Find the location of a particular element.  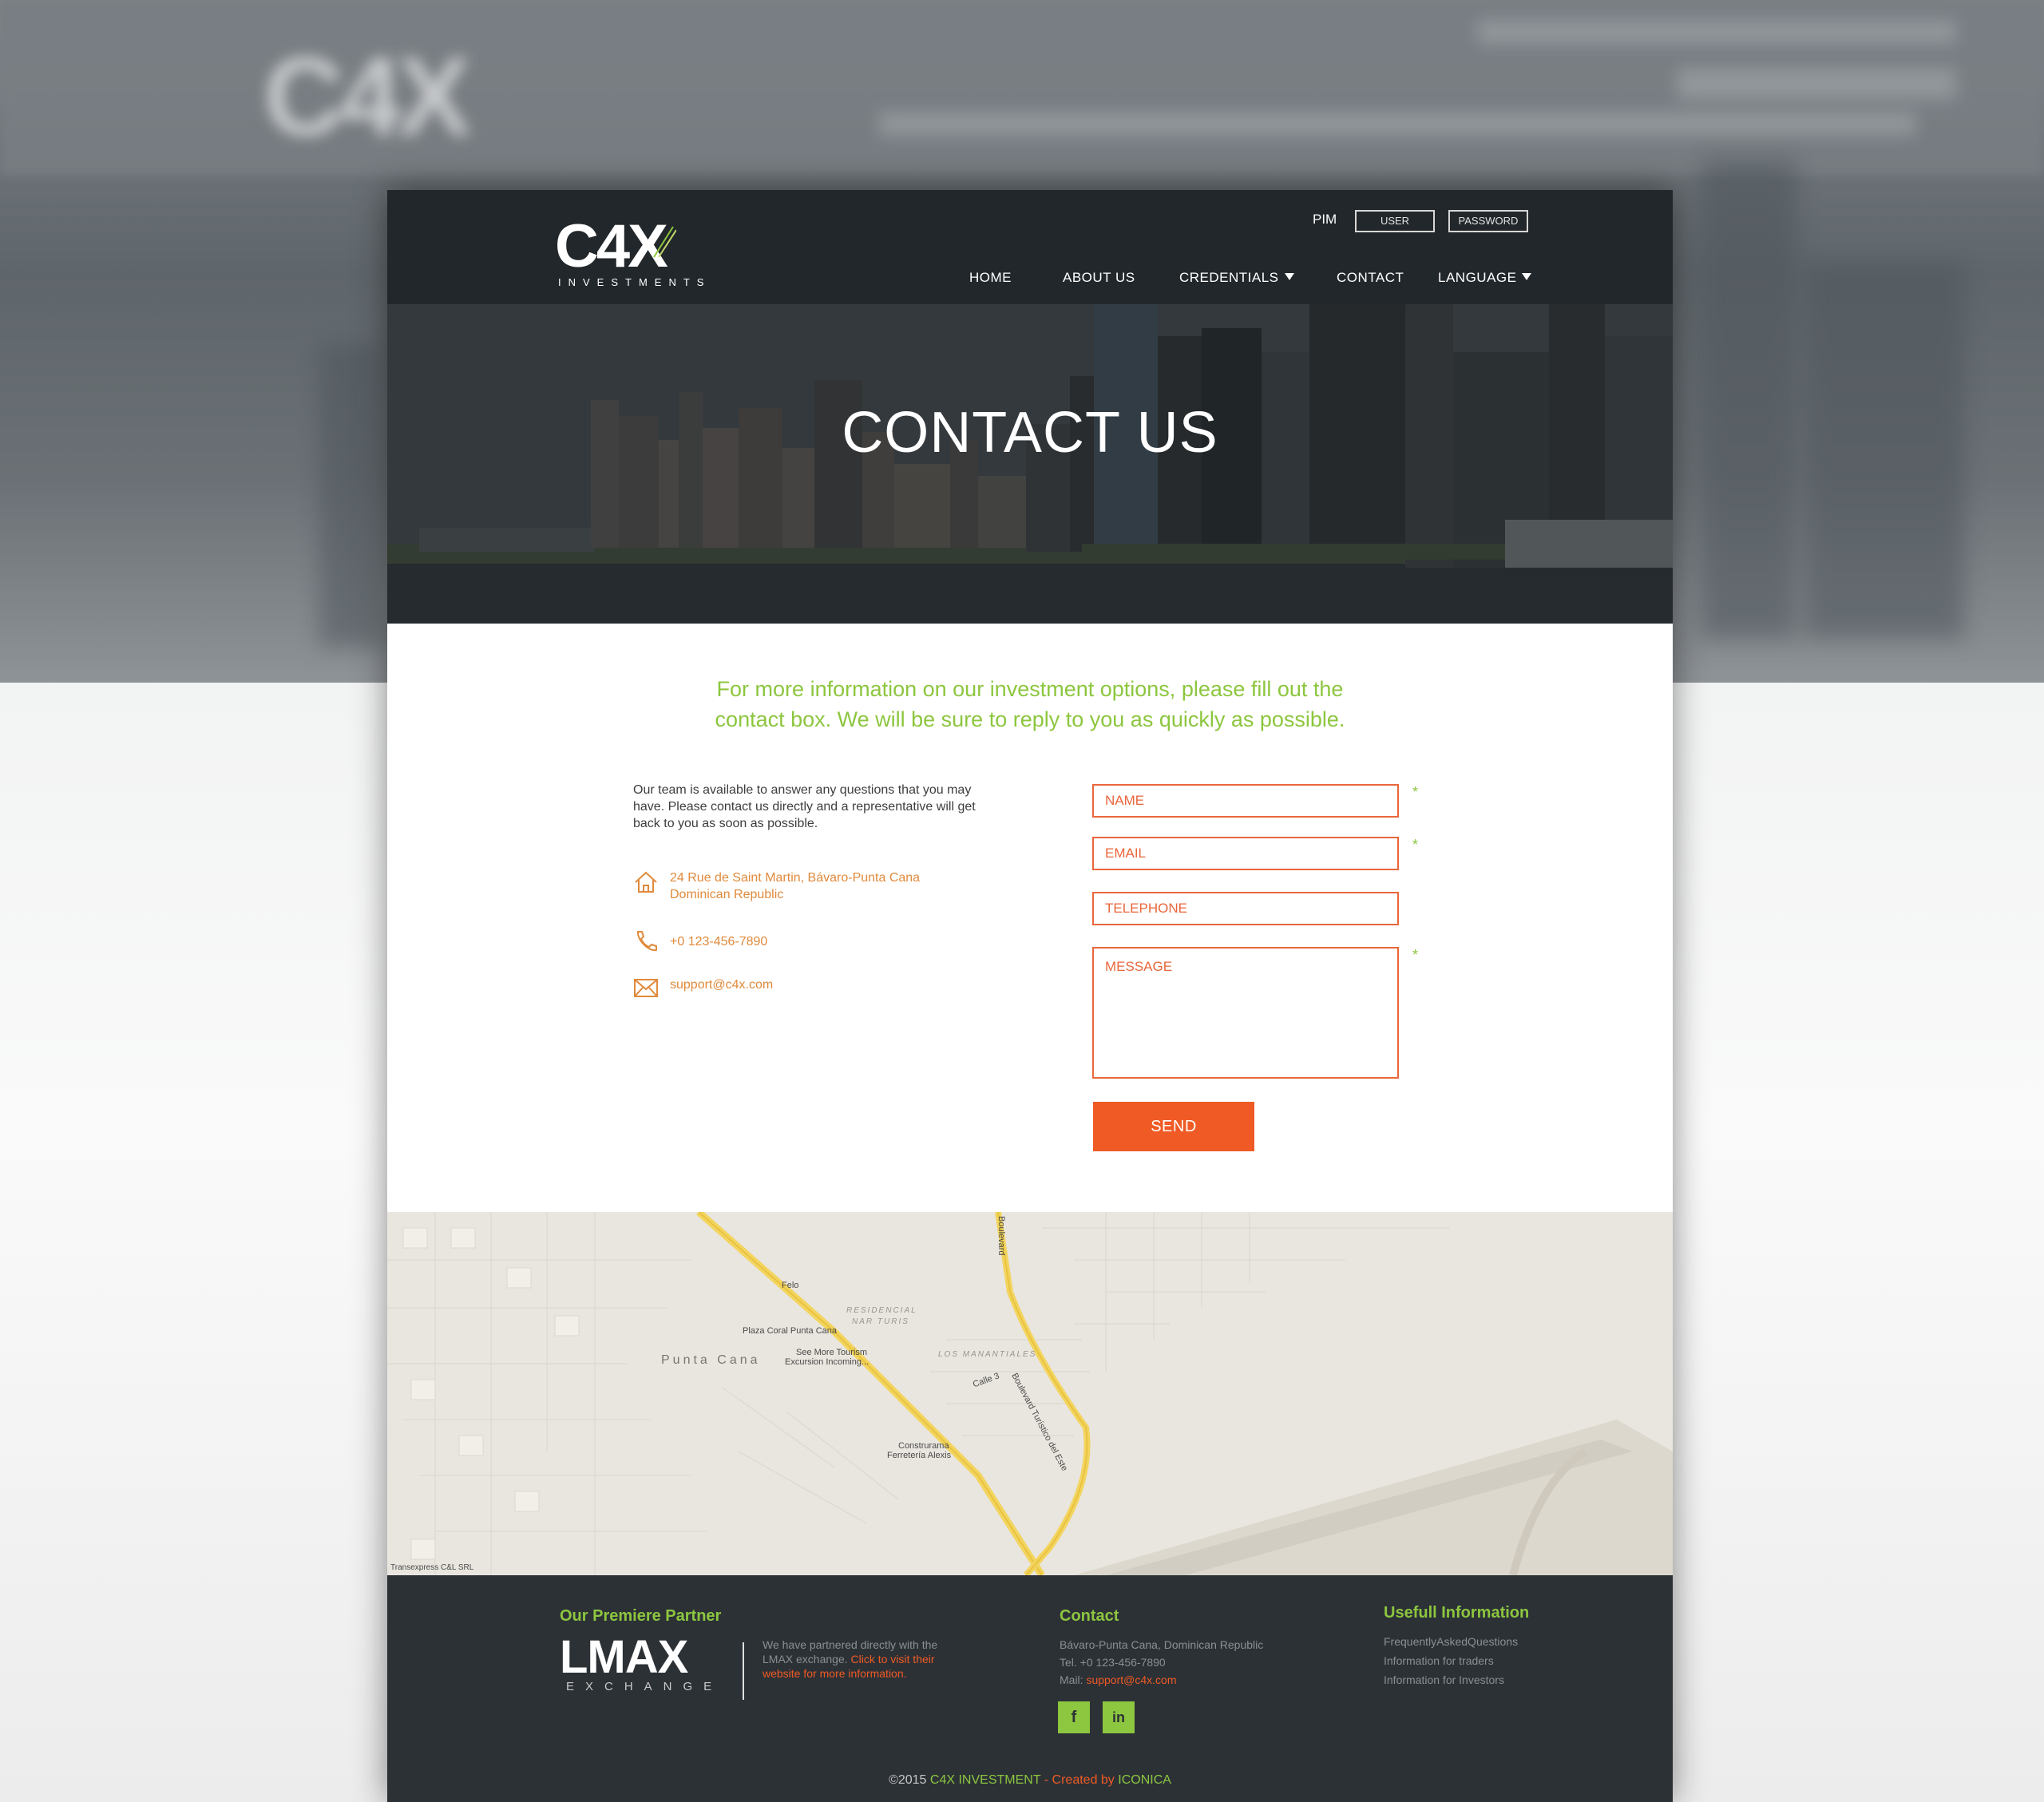

map-poi-label: Plaza Coral Punta Cana is located at coordinates (790, 1331).